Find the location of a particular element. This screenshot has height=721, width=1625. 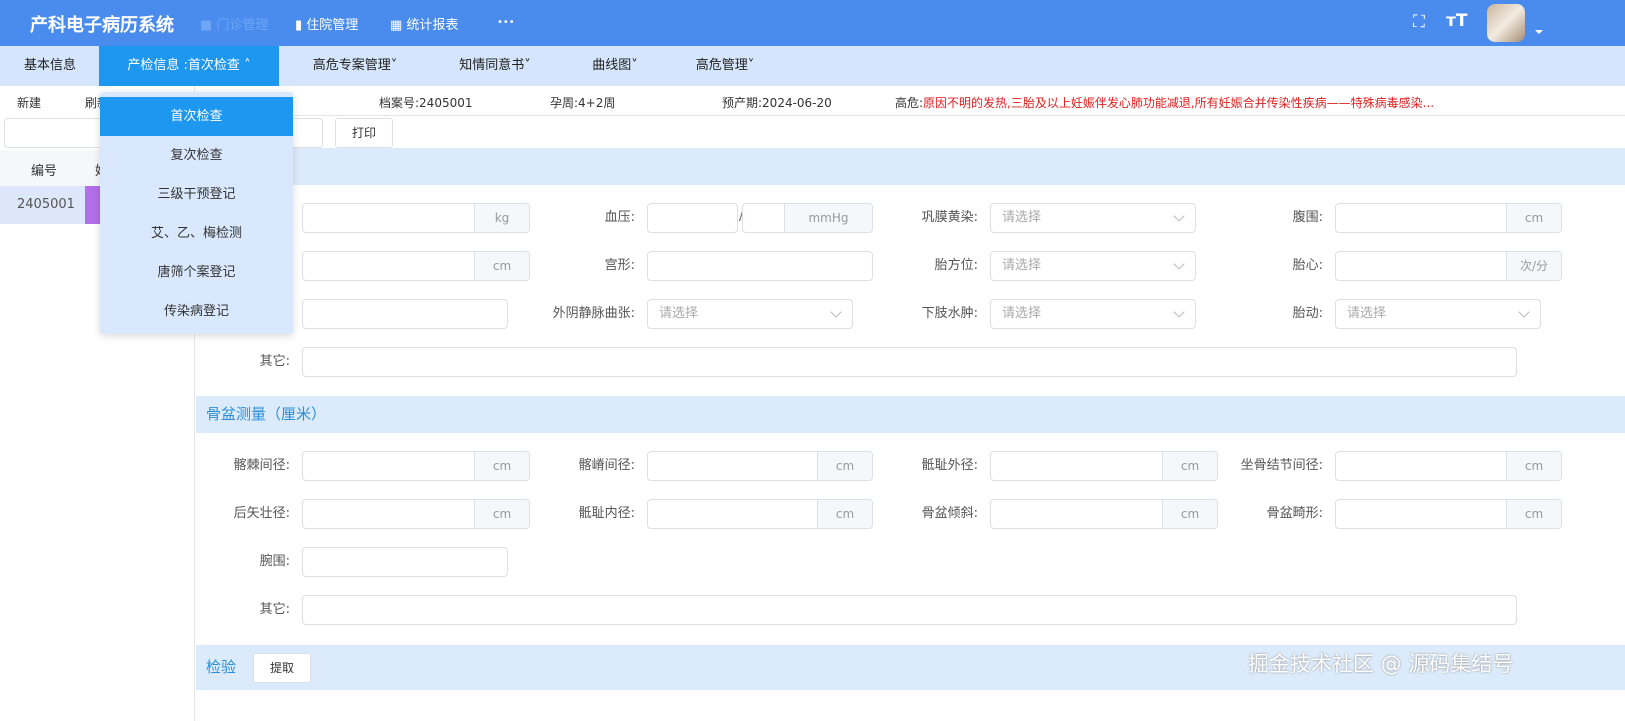

dropdown-item: 传染病登记 is located at coordinates (196, 311).